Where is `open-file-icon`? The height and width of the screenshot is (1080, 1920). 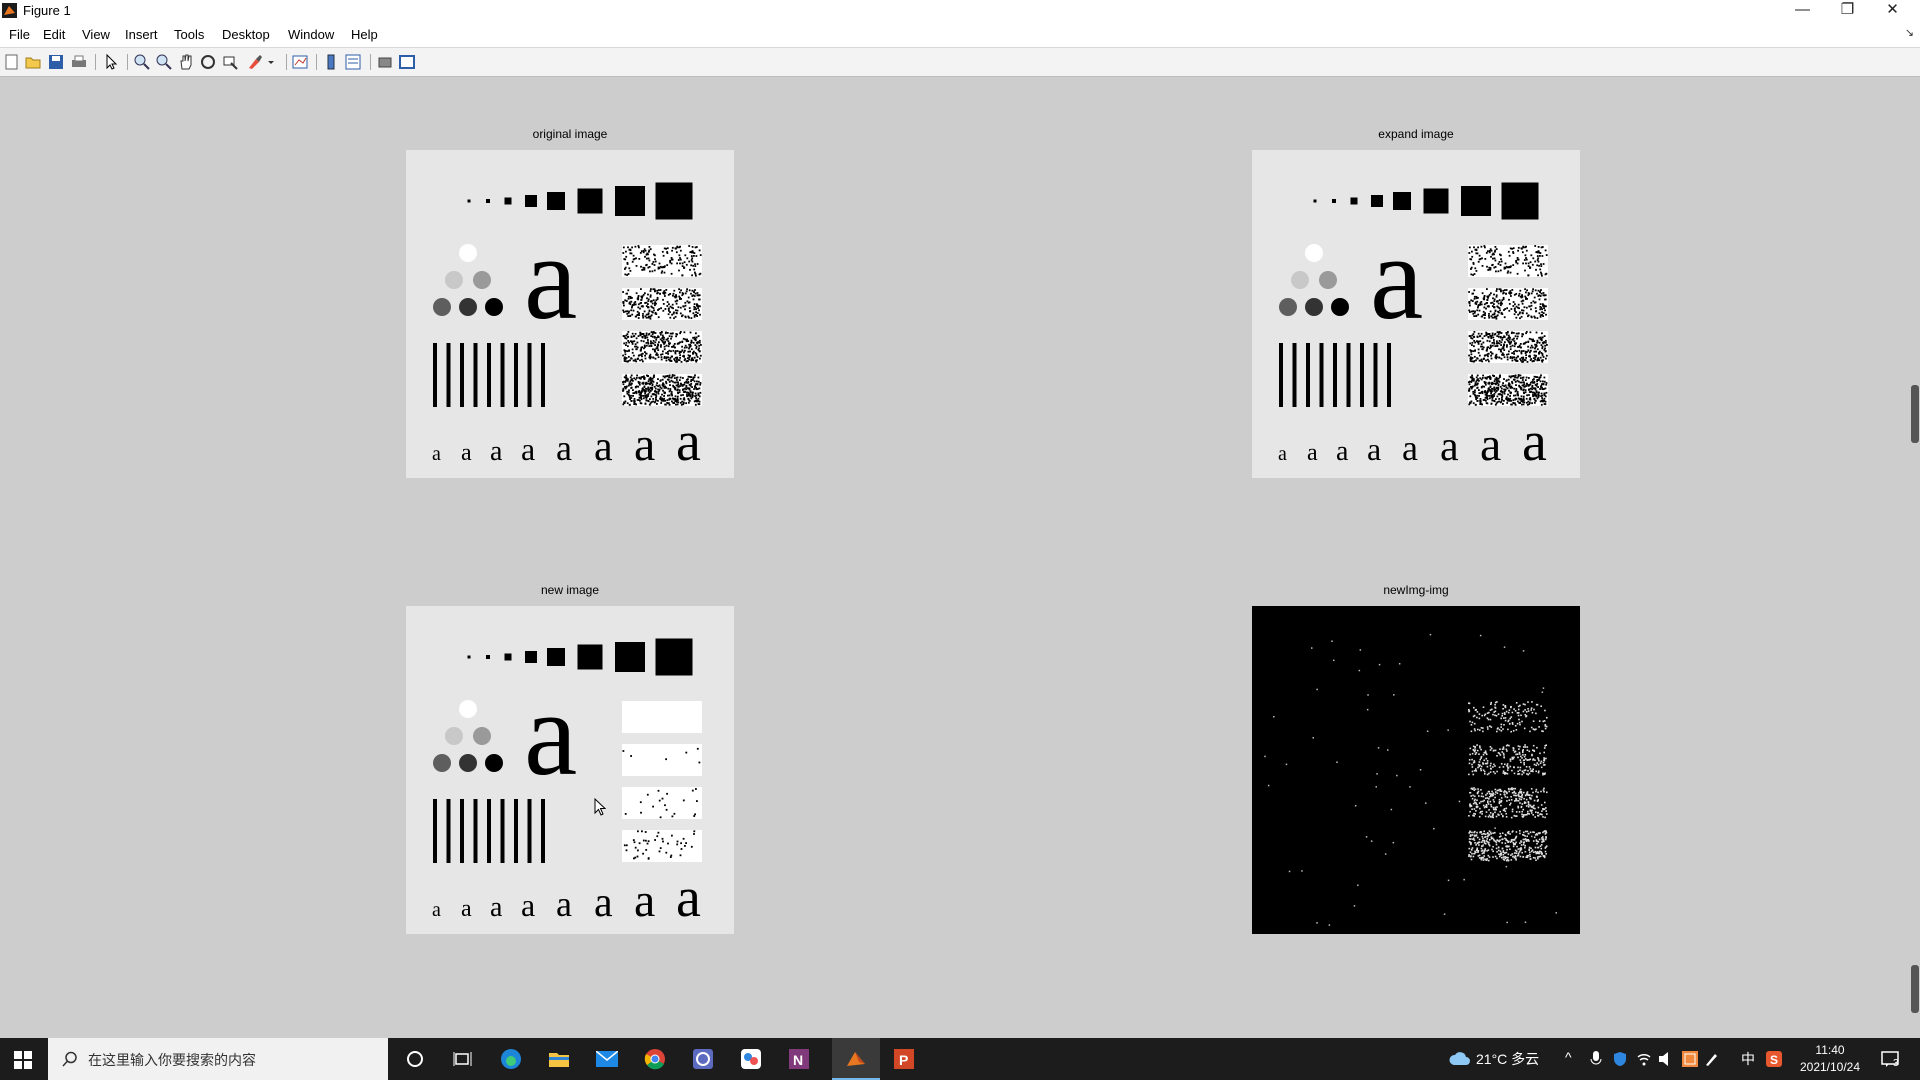 open-file-icon is located at coordinates (33, 62).